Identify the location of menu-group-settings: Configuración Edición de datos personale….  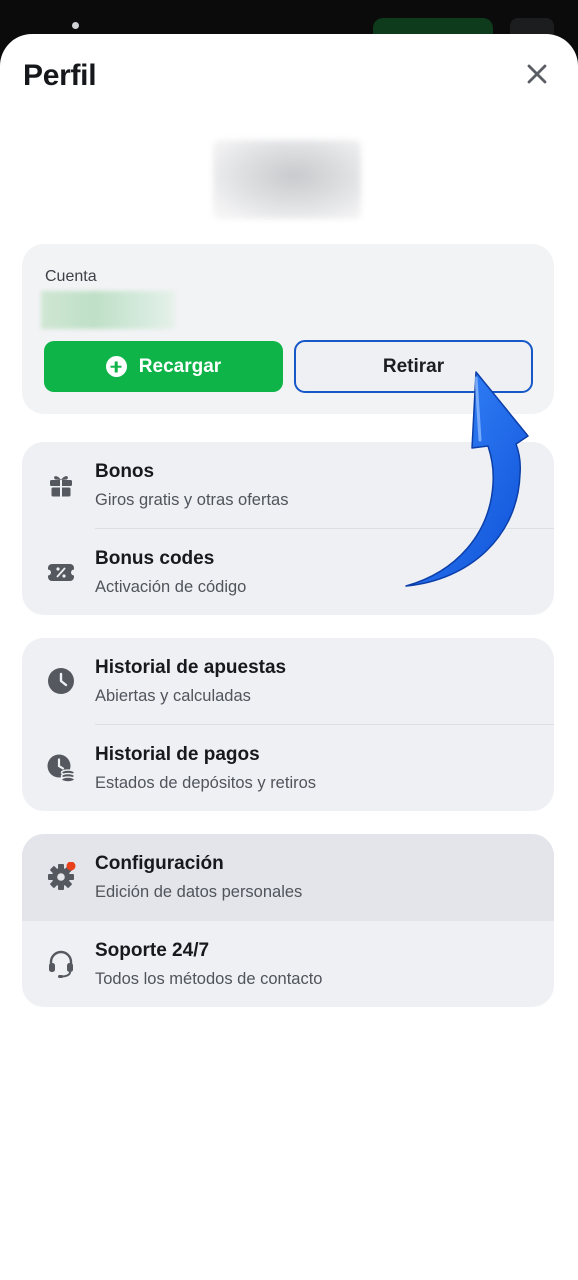
(288, 920).